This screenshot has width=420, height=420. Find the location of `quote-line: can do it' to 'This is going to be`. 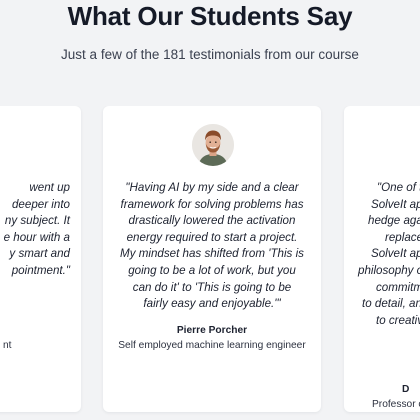

quote-line: can do it' to 'This is going to be is located at coordinates (212, 287).